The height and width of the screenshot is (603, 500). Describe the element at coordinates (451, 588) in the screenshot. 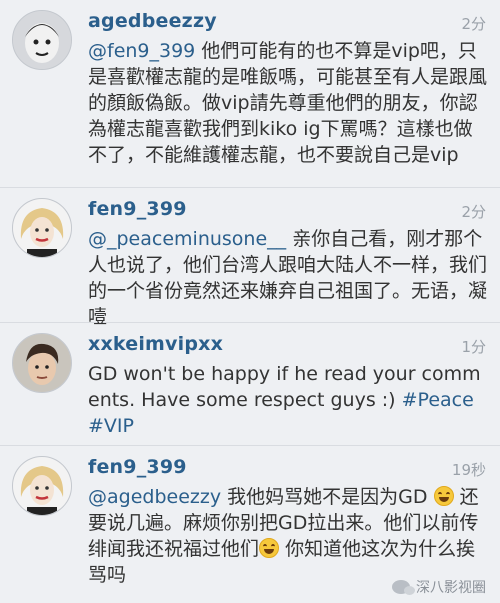

I see `watermark-text: 深八影视圈` at that location.